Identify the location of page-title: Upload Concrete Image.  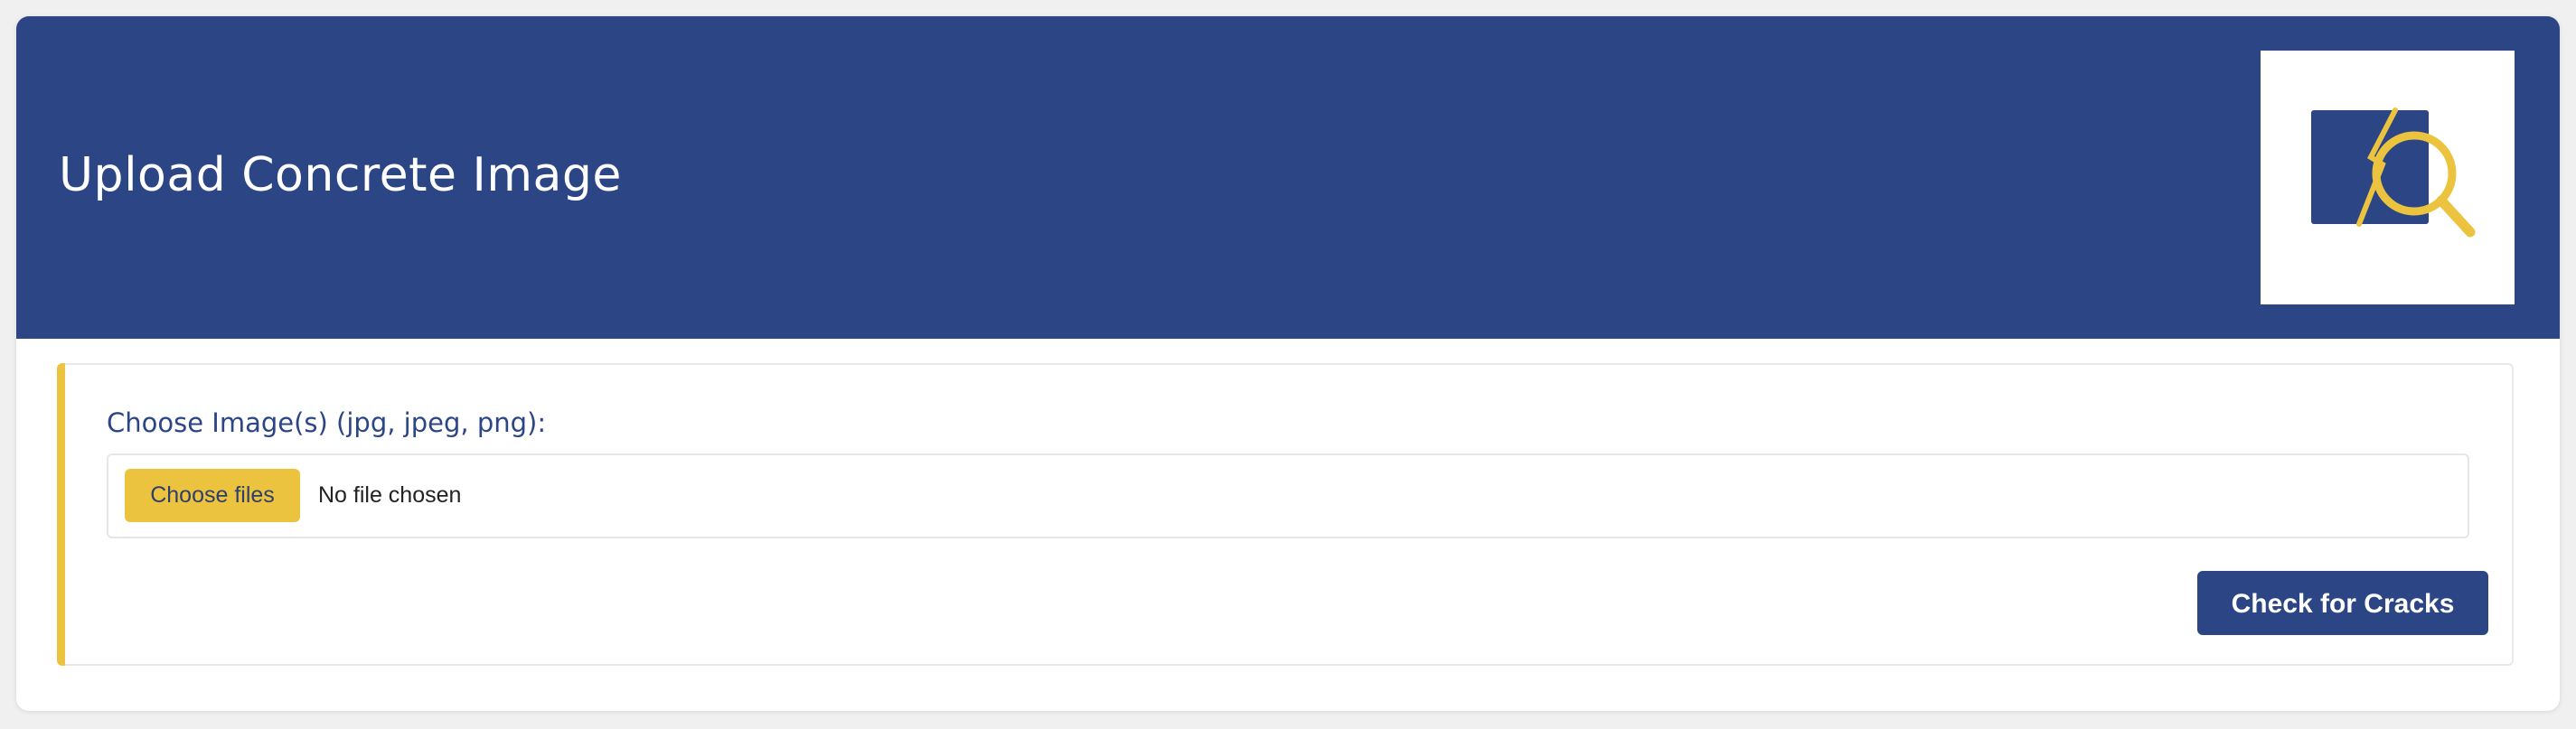
(340, 175).